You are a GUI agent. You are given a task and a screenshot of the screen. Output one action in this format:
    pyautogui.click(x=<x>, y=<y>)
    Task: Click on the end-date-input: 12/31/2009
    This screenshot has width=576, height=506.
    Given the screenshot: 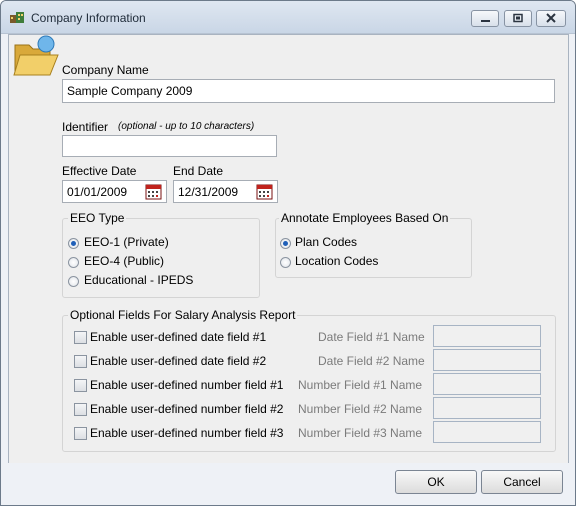 What is the action you would take?
    pyautogui.click(x=225, y=191)
    